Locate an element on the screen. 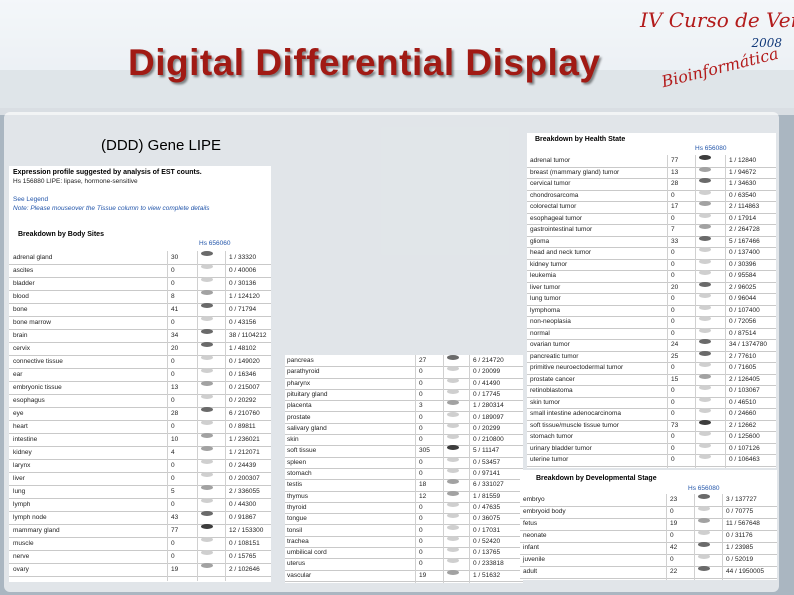 This screenshot has height=595, width=794. tissue-name: breast (mammary gland) tumor is located at coordinates (574, 173).